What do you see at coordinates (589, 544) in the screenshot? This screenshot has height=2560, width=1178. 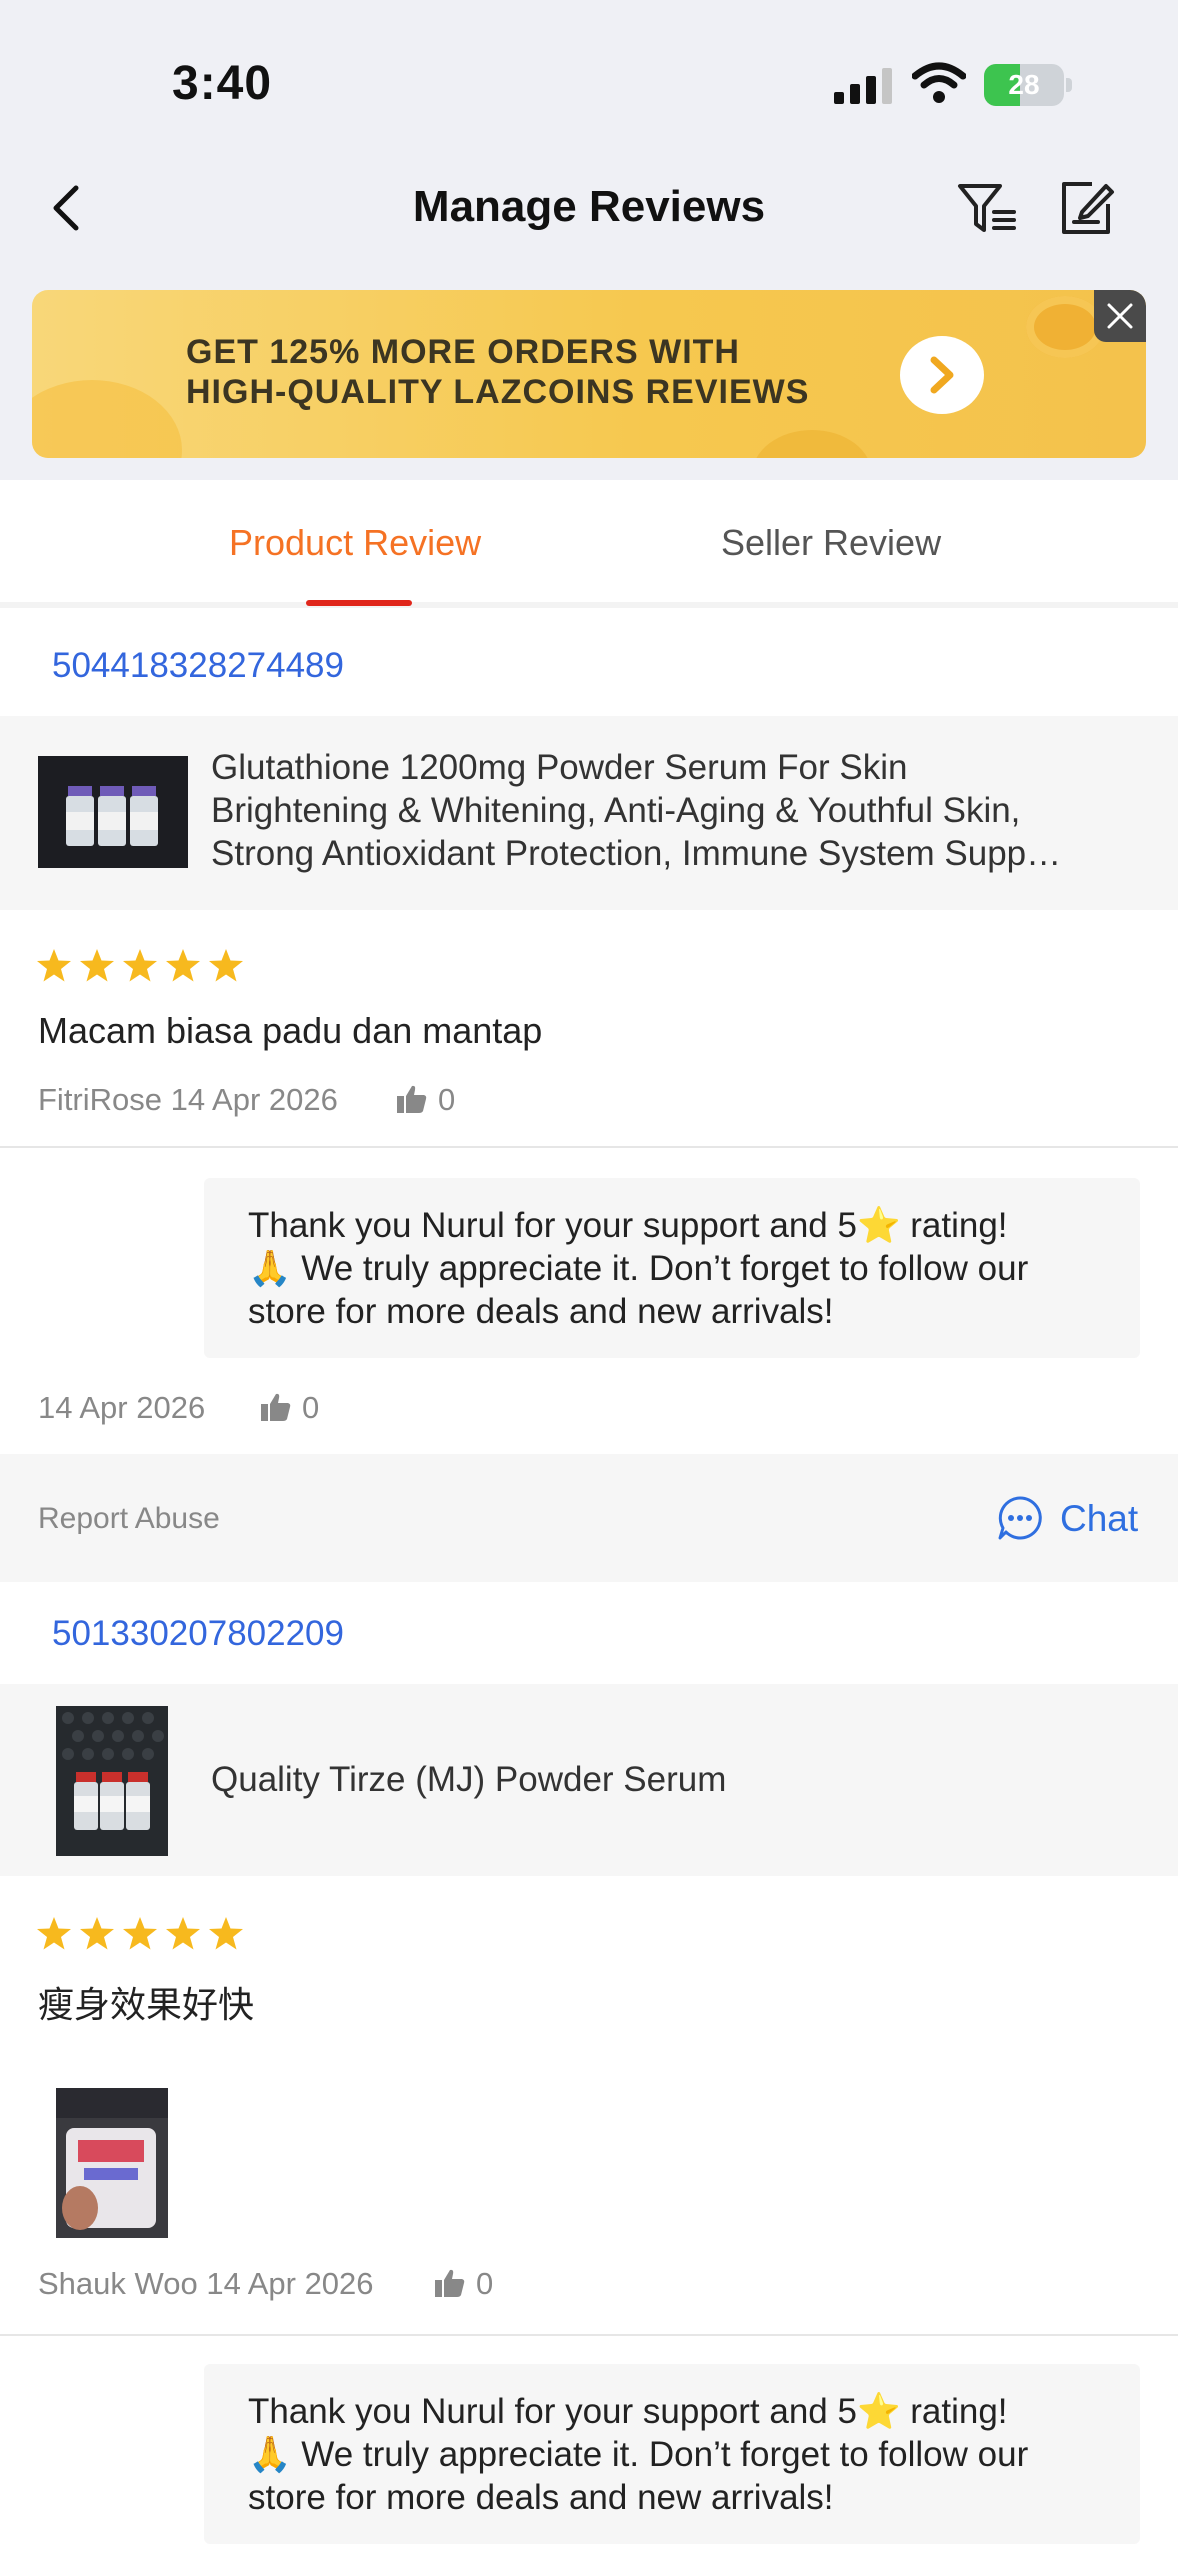 I see `review-tabs: Product Review Seller Review` at bounding box center [589, 544].